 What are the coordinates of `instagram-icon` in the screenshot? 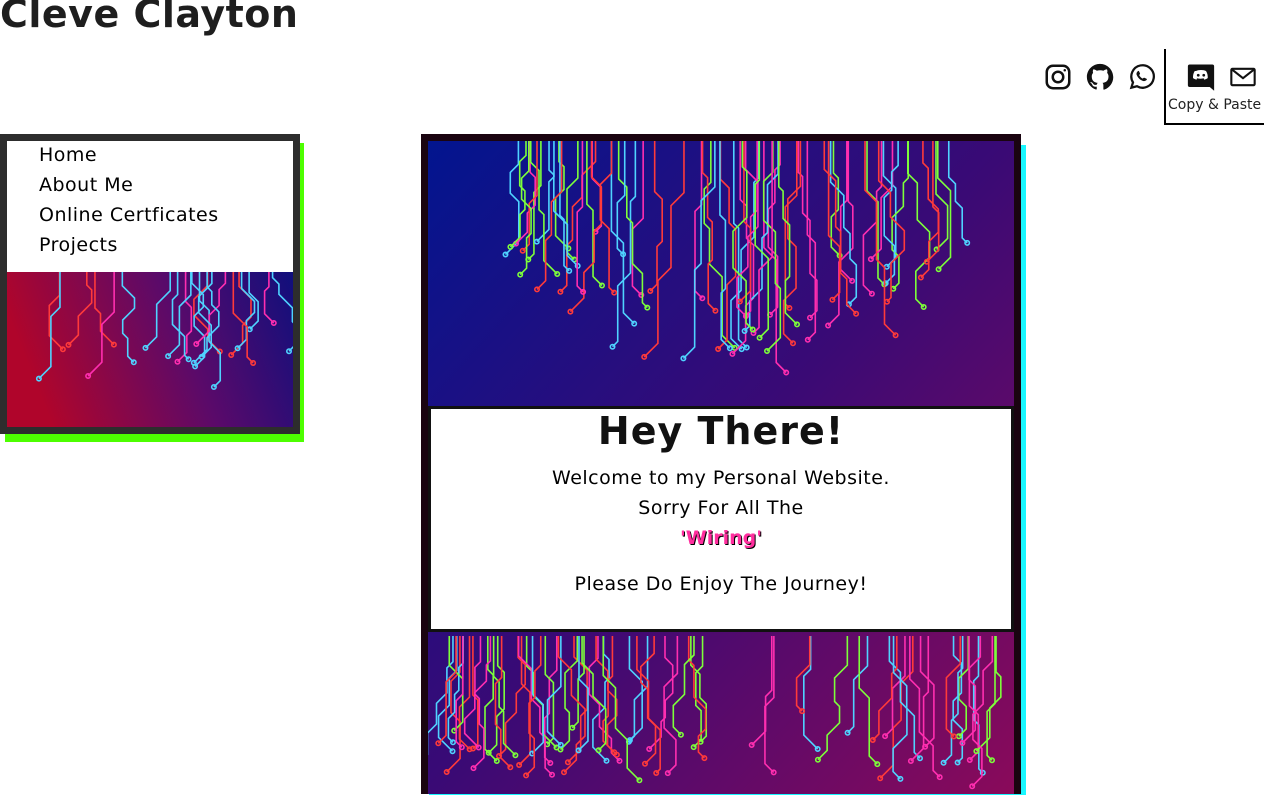 It's located at (1059, 78).